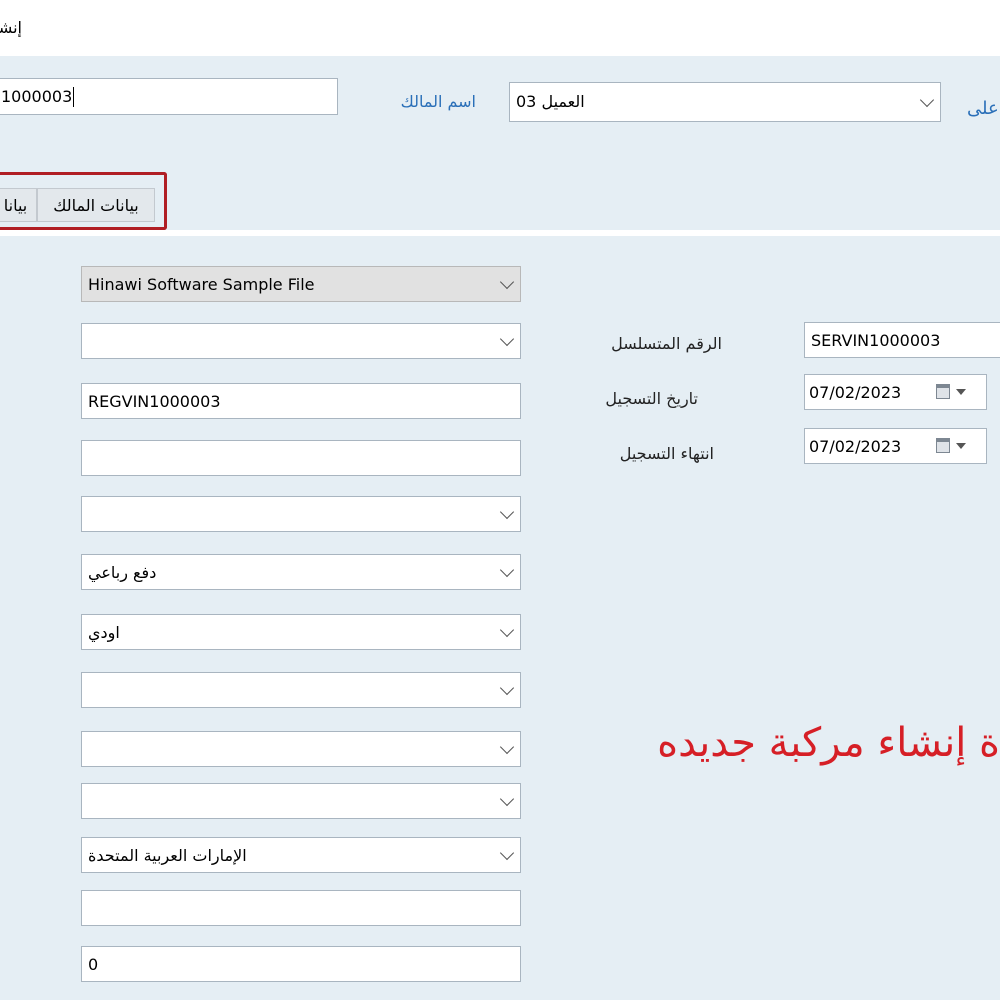 This screenshot has height=1000, width=1000. Describe the element at coordinates (983, 108) in the screenshot. I see `partial-label: على` at that location.